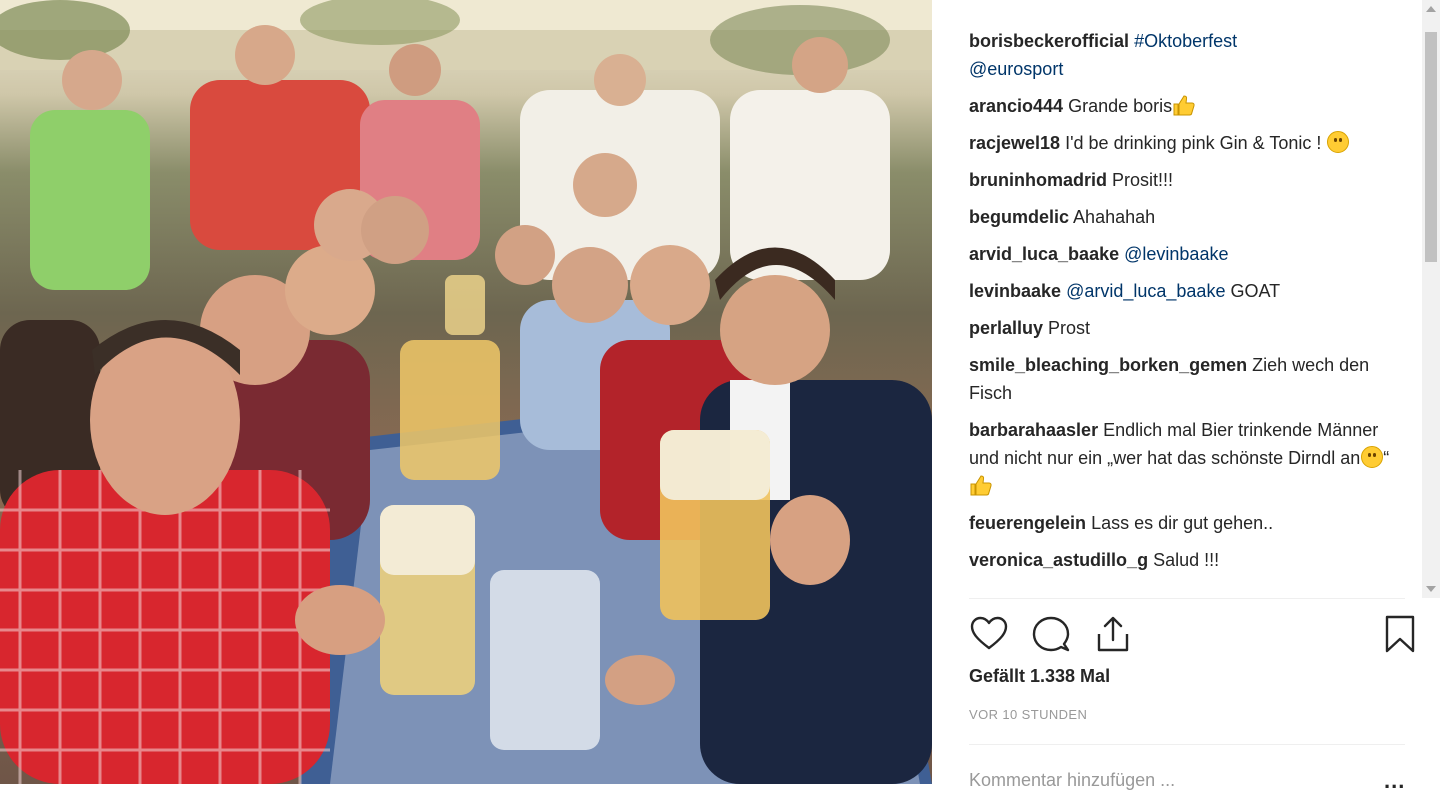 The height and width of the screenshot is (809, 1440). I want to click on comment-text: Lass es dir gut gehen.., so click(1182, 523).